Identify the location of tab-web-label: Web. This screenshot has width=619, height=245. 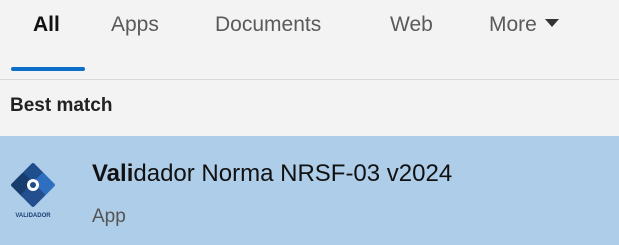
(411, 24).